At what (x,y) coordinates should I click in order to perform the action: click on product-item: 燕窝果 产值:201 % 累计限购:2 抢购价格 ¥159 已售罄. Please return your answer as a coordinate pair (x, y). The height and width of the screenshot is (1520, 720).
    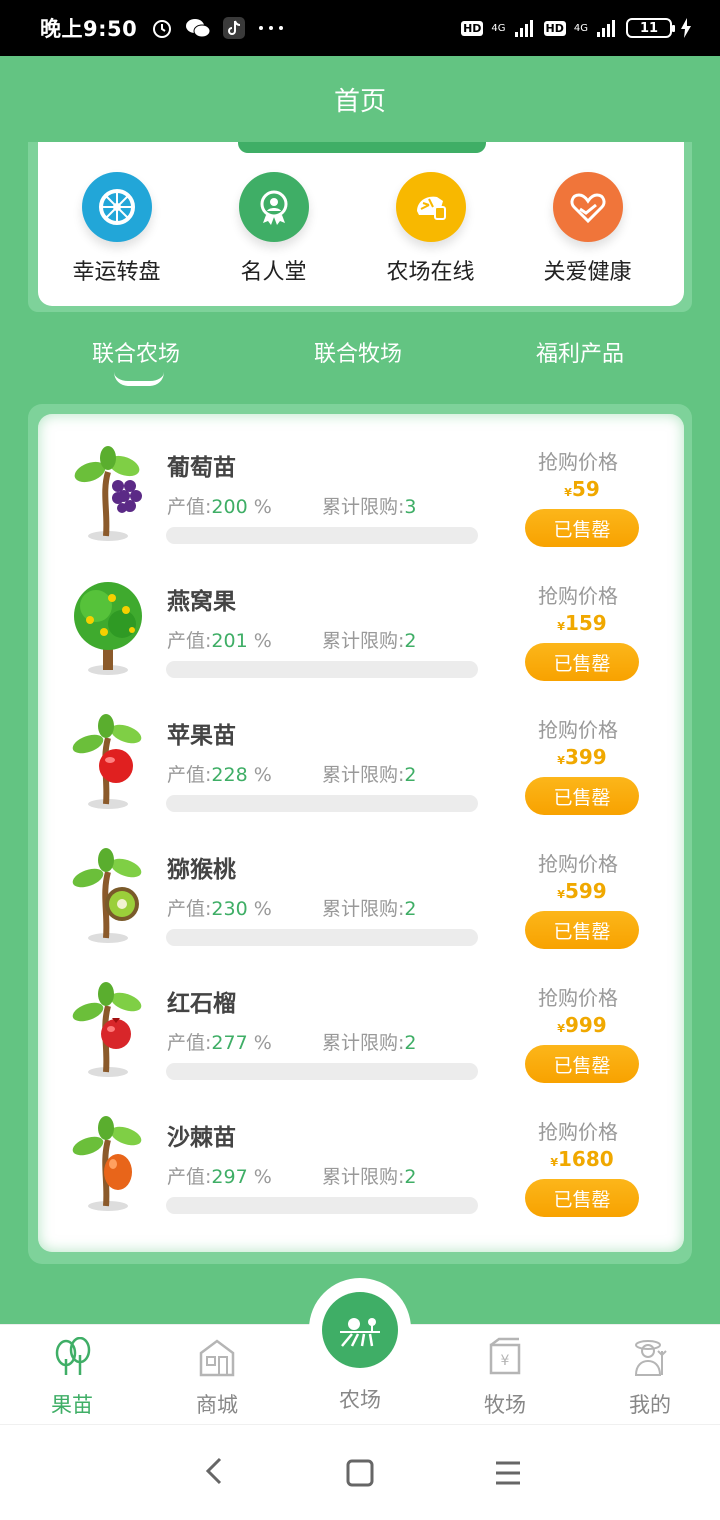
    Looking at the image, I should click on (361, 615).